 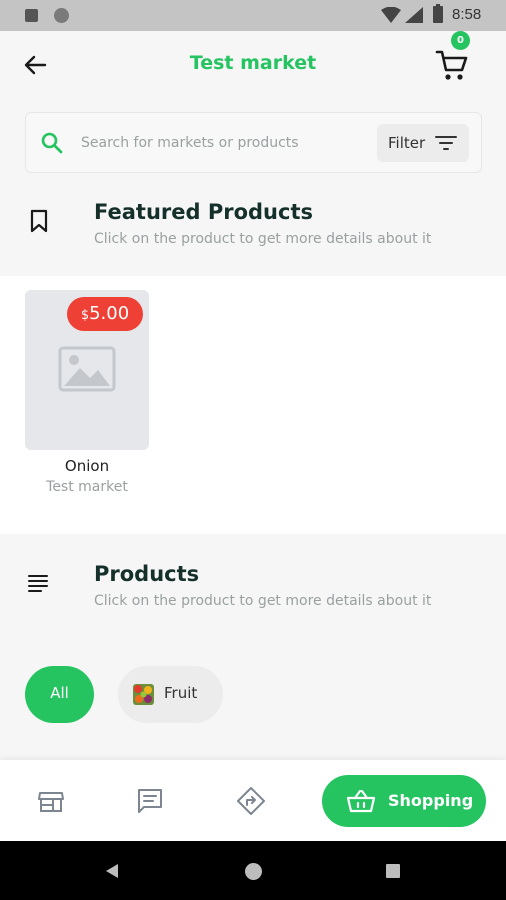 I want to click on filter-label: Filter, so click(x=407, y=143).